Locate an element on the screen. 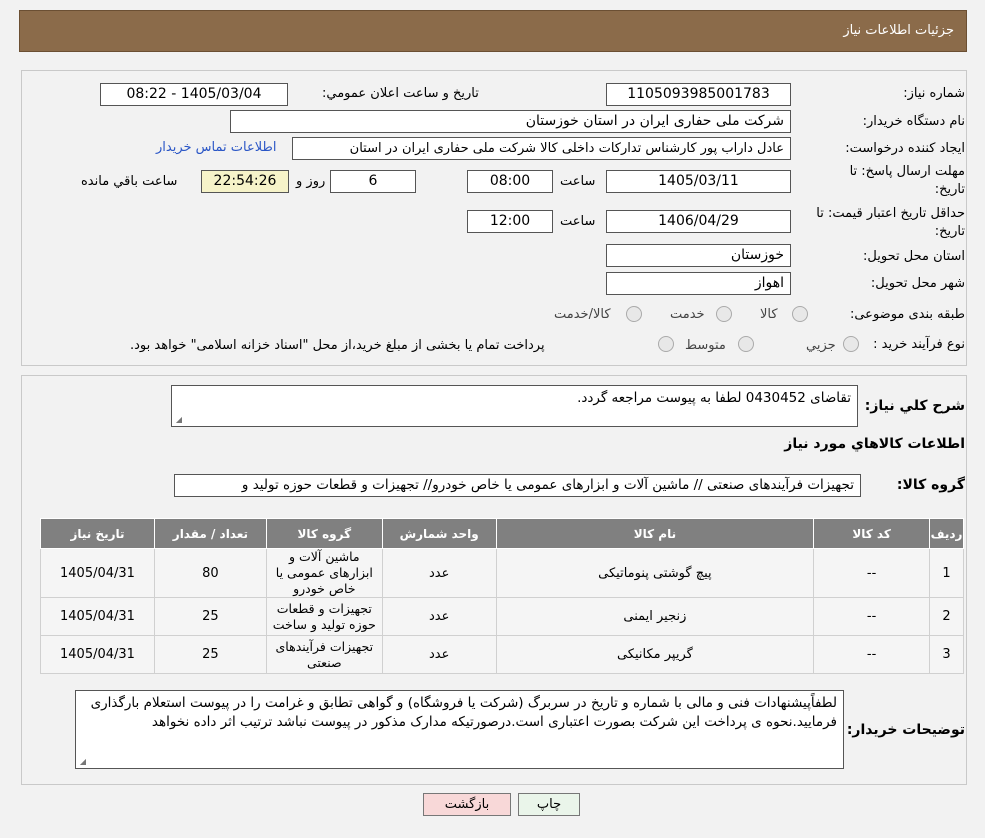  validity-label: حداقل تاريخ اعتبار قيمت: تا is located at coordinates (890, 213).